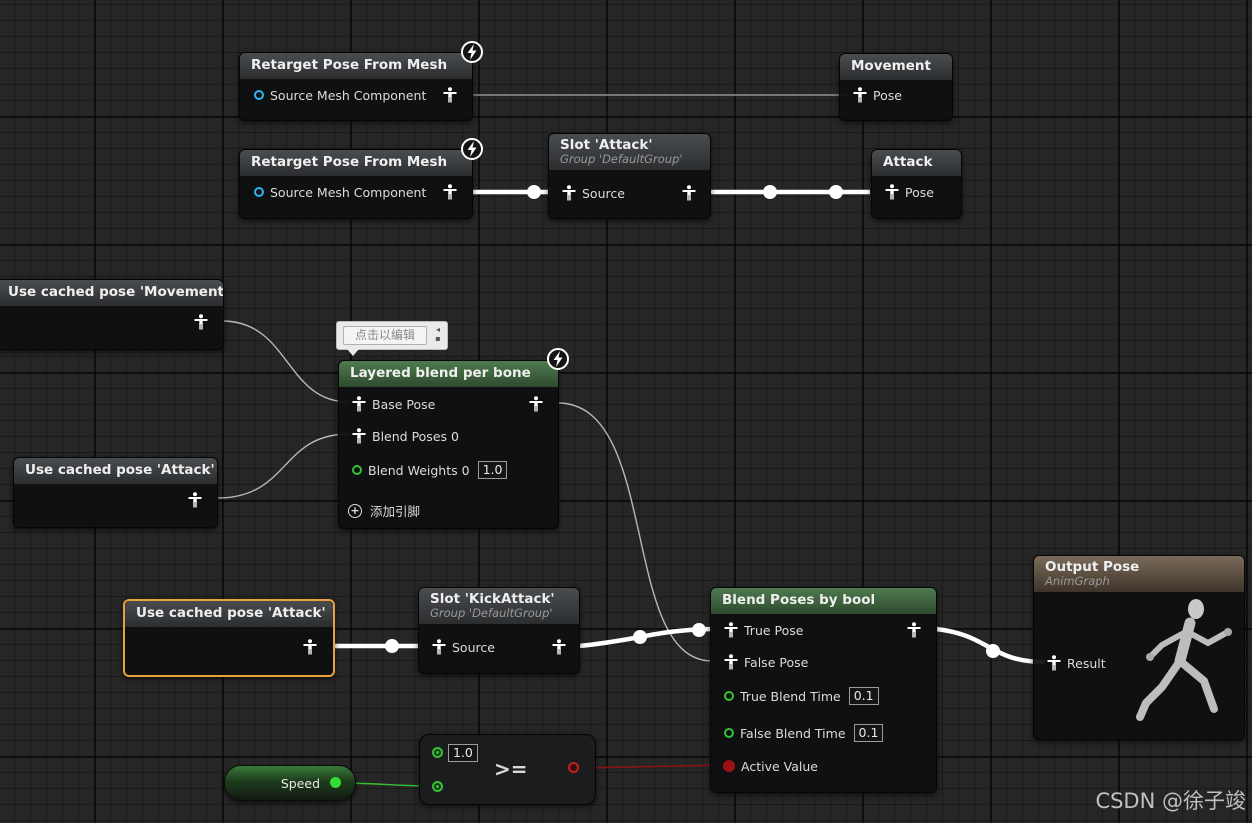 Image resolution: width=1252 pixels, height=823 pixels. I want to click on node-title: Blend Poses by bool, so click(823, 601).